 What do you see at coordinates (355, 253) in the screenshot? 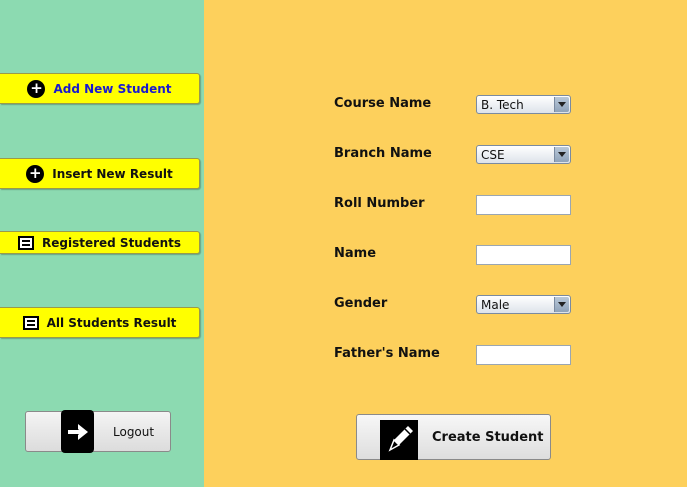
I see `name-label: Name` at bounding box center [355, 253].